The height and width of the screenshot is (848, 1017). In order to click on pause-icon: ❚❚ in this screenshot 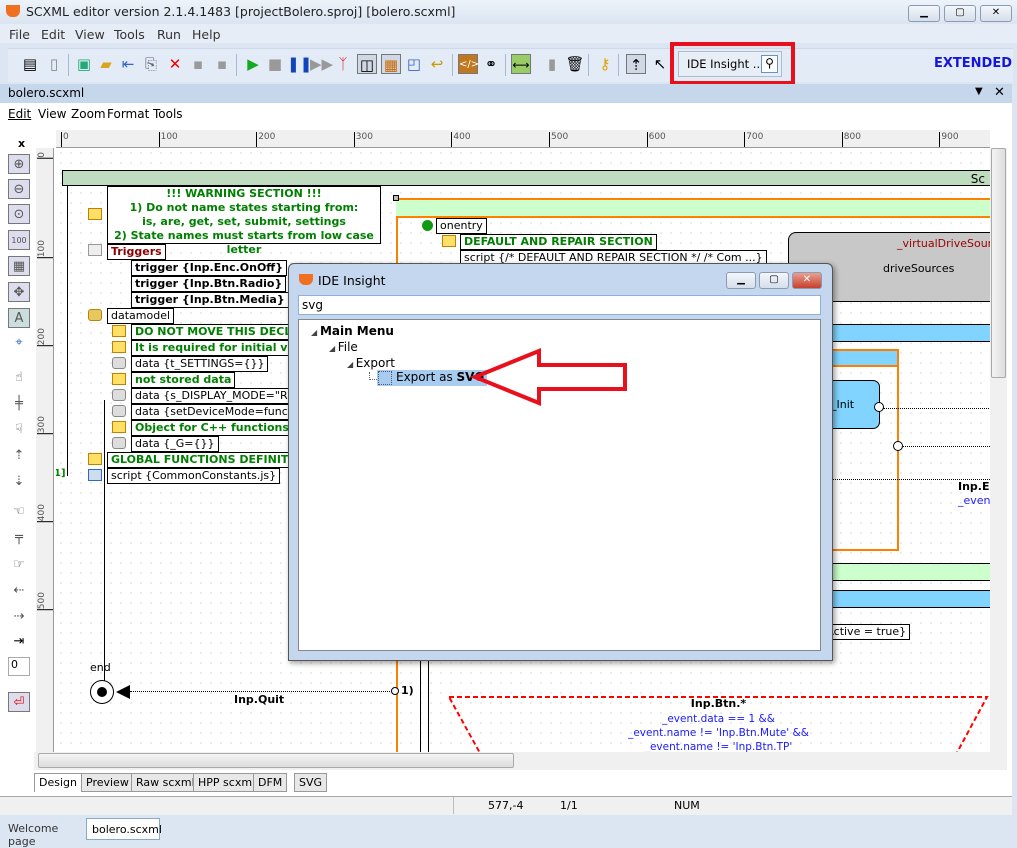, I will do `click(299, 64)`.